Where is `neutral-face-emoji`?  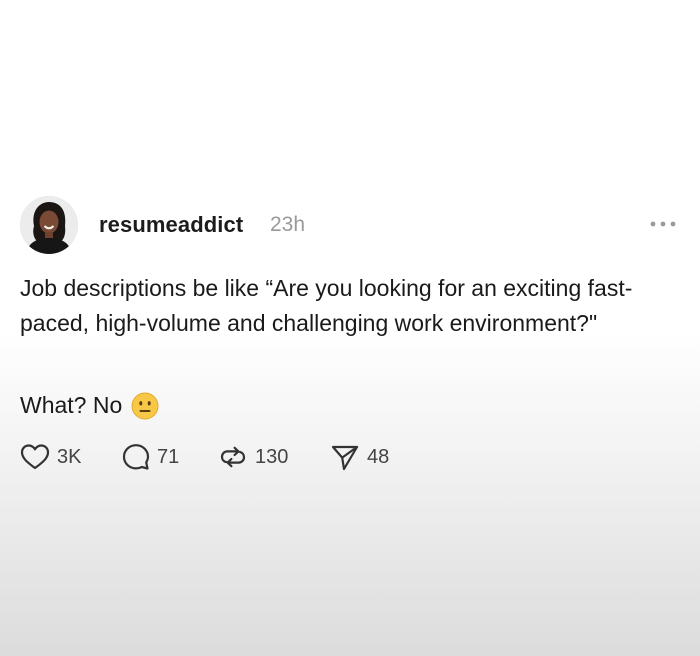 neutral-face-emoji is located at coordinates (145, 405).